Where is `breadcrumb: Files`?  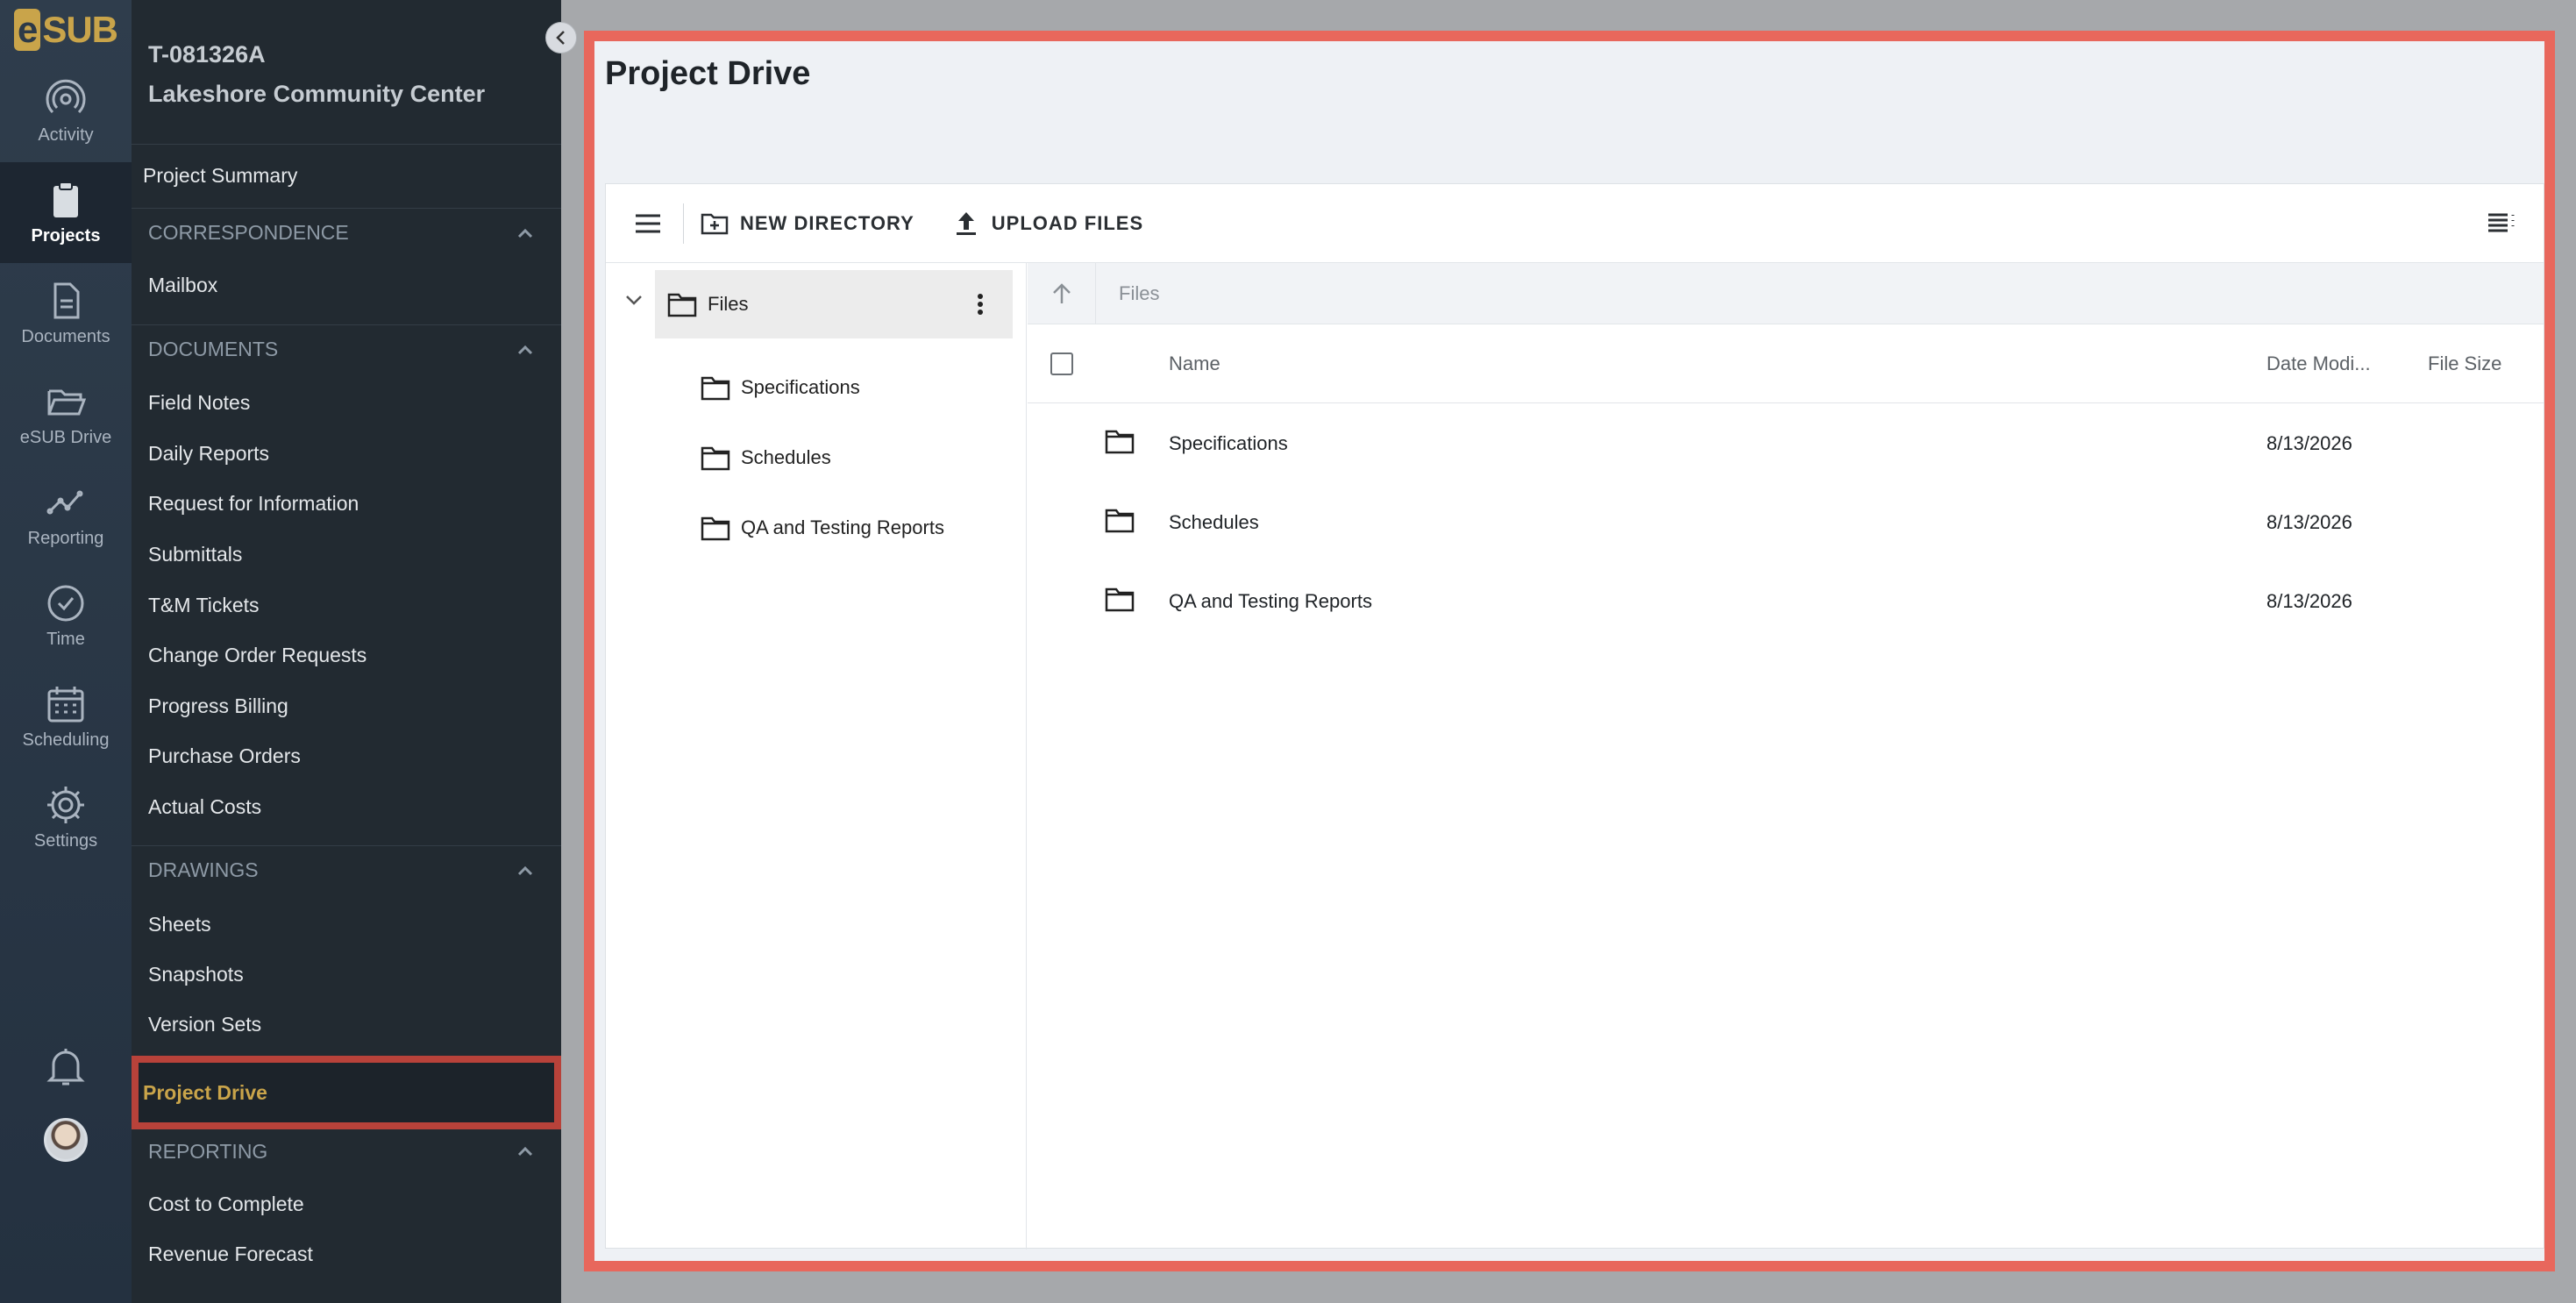
breadcrumb: Files is located at coordinates (1786, 293).